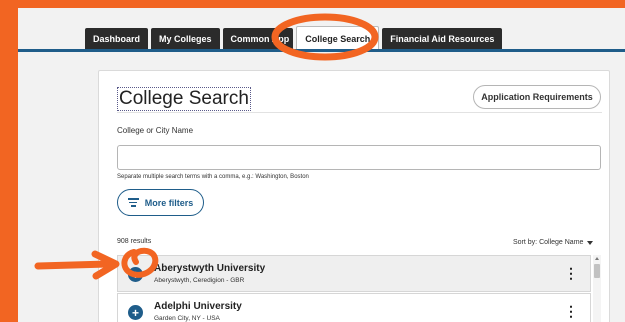 This screenshot has width=625, height=322. What do you see at coordinates (537, 97) in the screenshot?
I see `application-requirements-button: Application Requirements` at bounding box center [537, 97].